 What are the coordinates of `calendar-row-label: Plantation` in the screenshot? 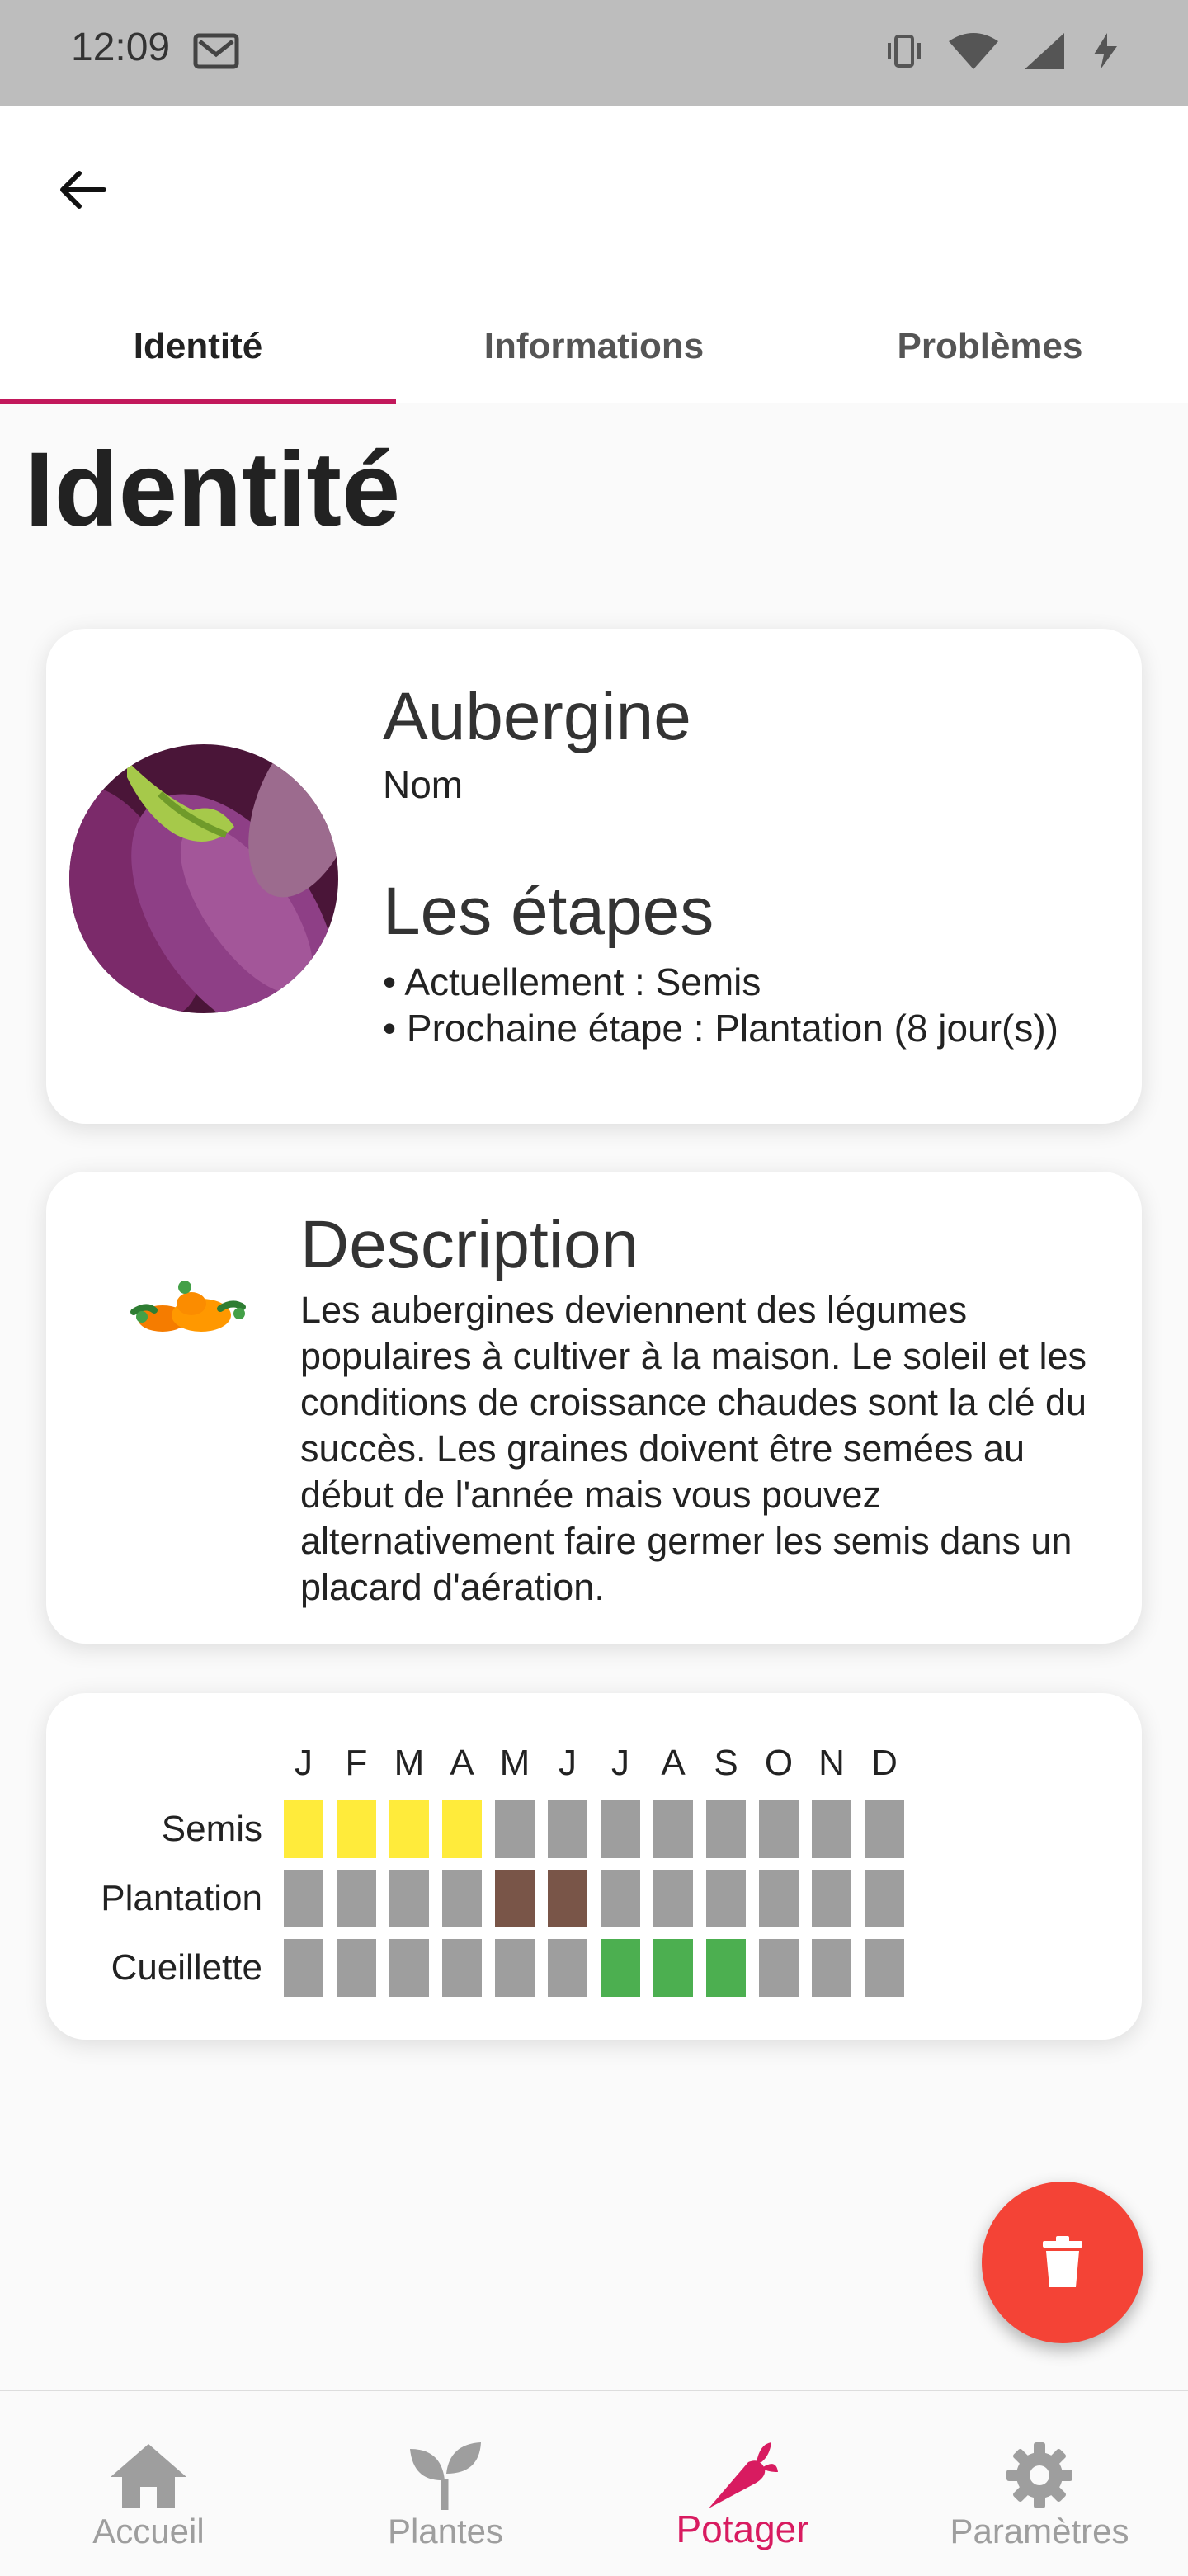 It's located at (181, 1898).